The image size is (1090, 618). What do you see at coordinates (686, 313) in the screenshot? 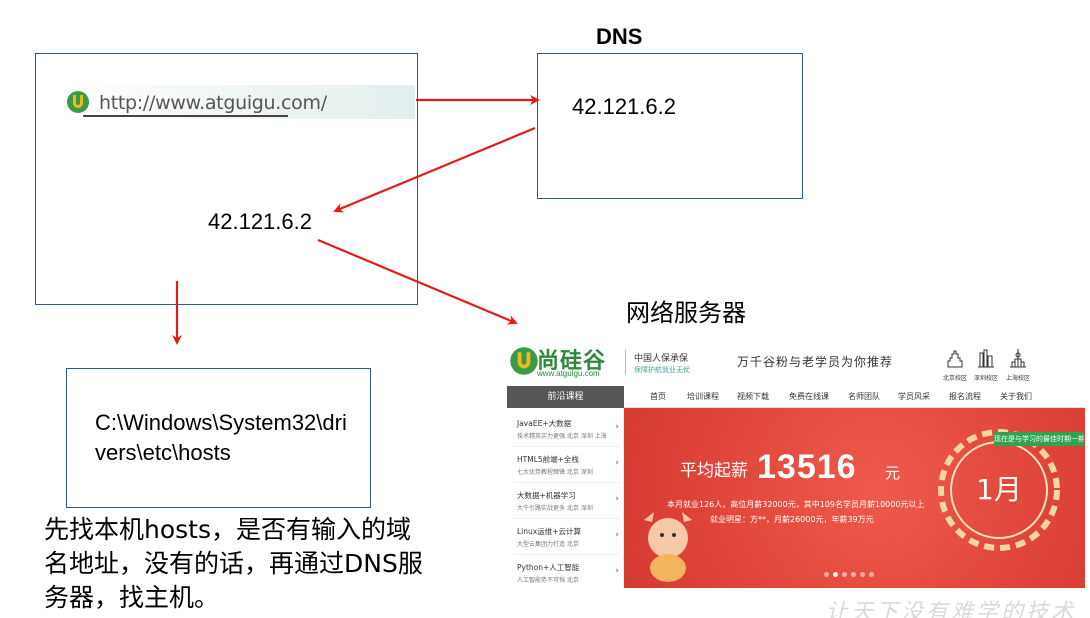
I see `web-server-label: 网络服务器` at bounding box center [686, 313].